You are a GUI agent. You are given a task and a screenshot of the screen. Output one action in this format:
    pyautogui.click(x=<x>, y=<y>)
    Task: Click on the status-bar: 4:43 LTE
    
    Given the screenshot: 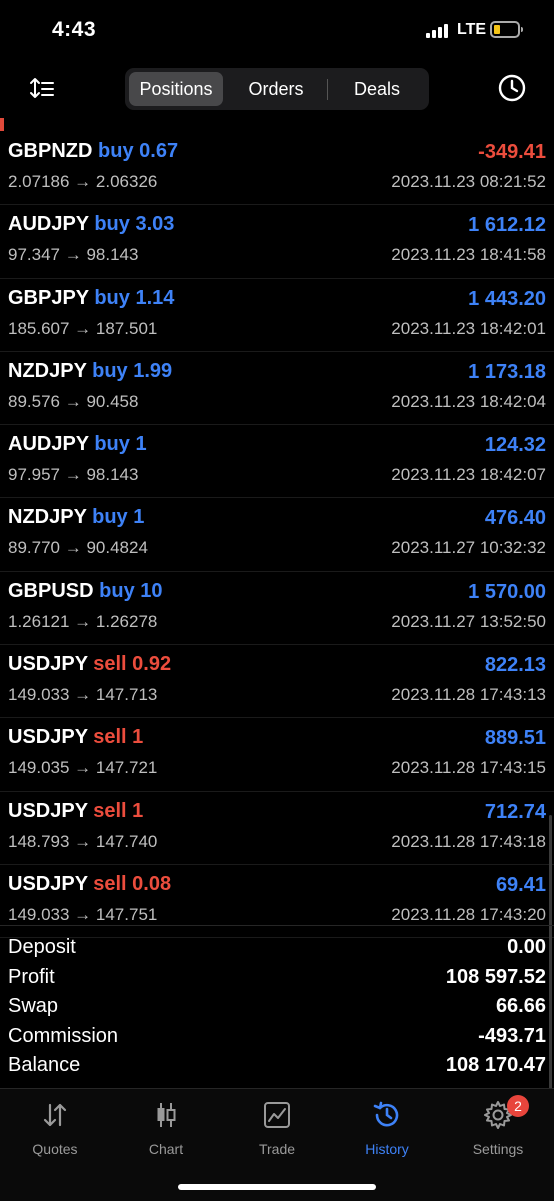 What is the action you would take?
    pyautogui.click(x=277, y=30)
    